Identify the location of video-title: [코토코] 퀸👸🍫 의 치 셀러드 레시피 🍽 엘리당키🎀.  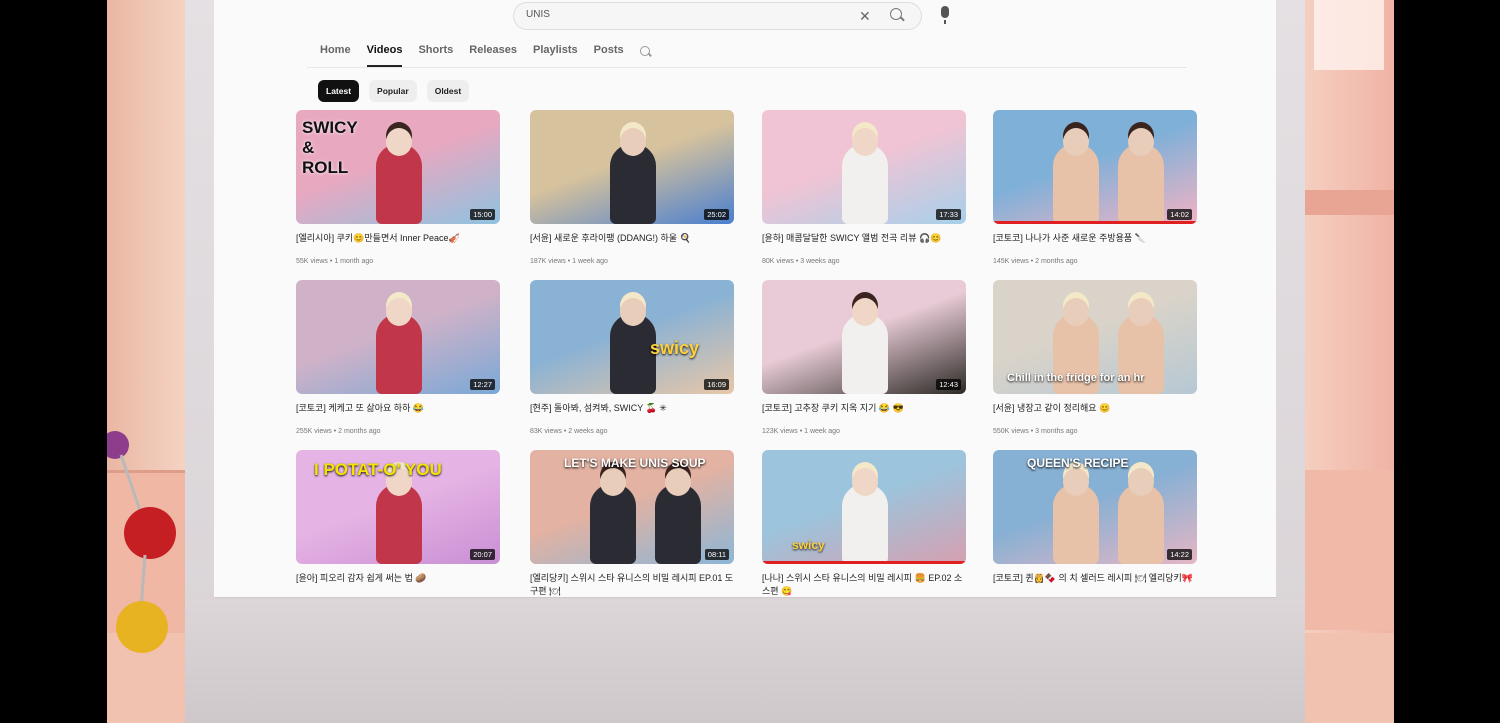
(1095, 584).